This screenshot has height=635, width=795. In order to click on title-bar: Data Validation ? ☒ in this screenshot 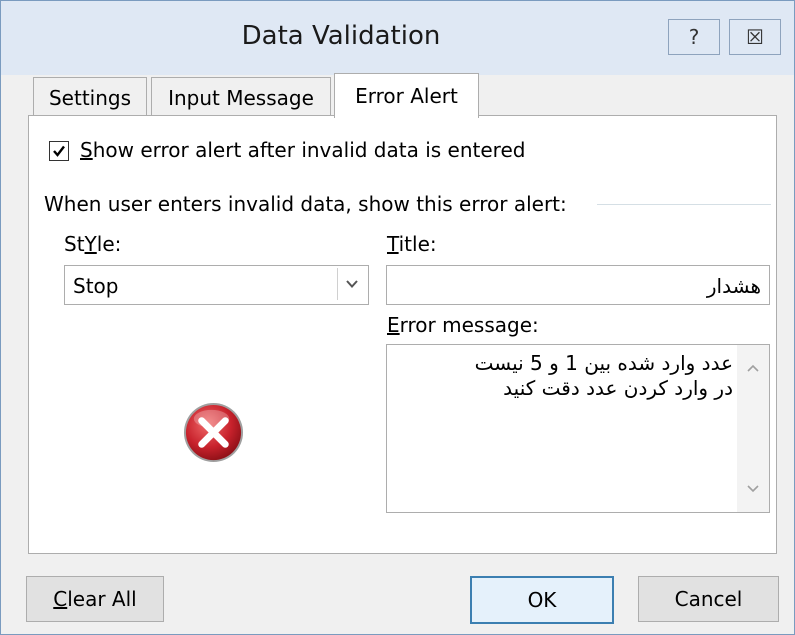, I will do `click(397, 38)`.